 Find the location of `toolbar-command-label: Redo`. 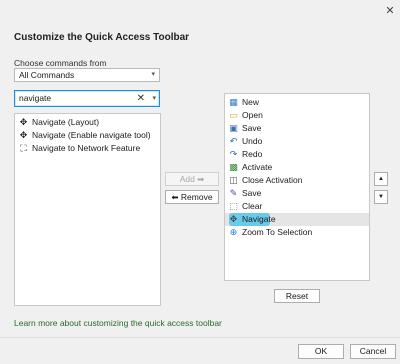

toolbar-command-label: Redo is located at coordinates (252, 154).